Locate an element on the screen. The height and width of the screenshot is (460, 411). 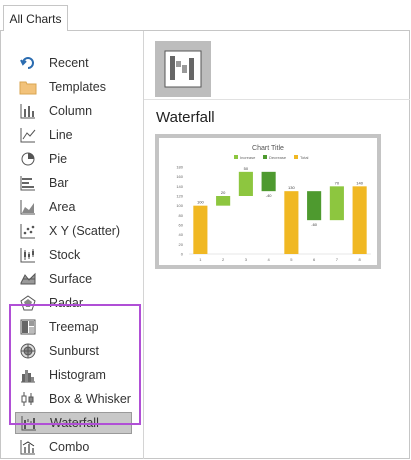
chart-type-area: Area is located at coordinates (73, 207).